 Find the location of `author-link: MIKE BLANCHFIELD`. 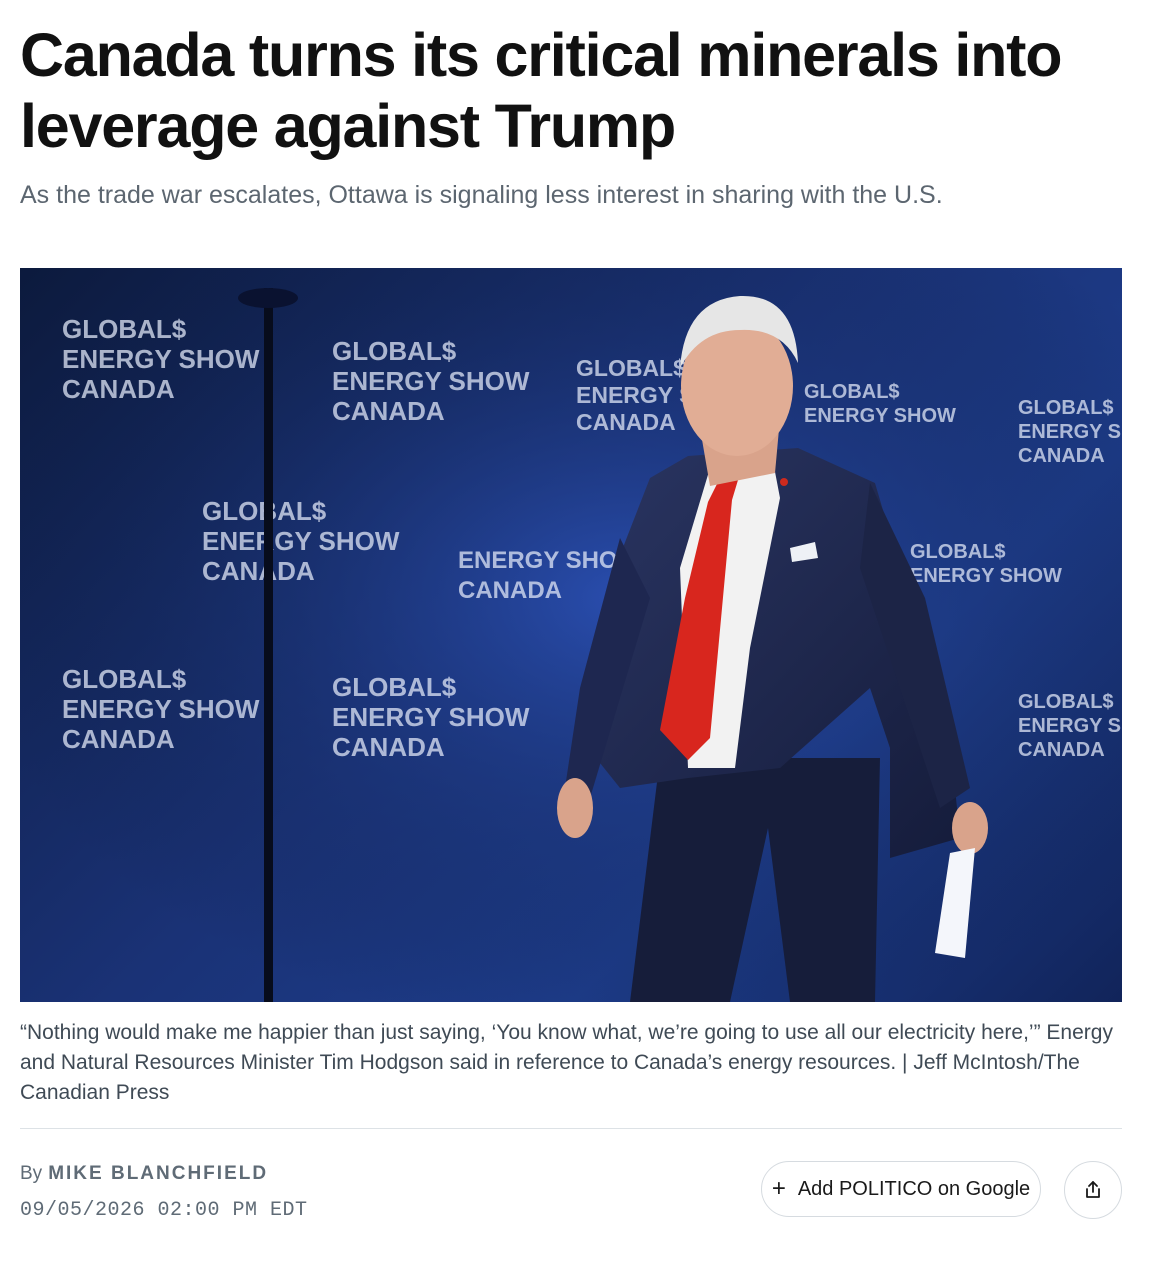

author-link: MIKE BLANCHFIELD is located at coordinates (158, 1173).